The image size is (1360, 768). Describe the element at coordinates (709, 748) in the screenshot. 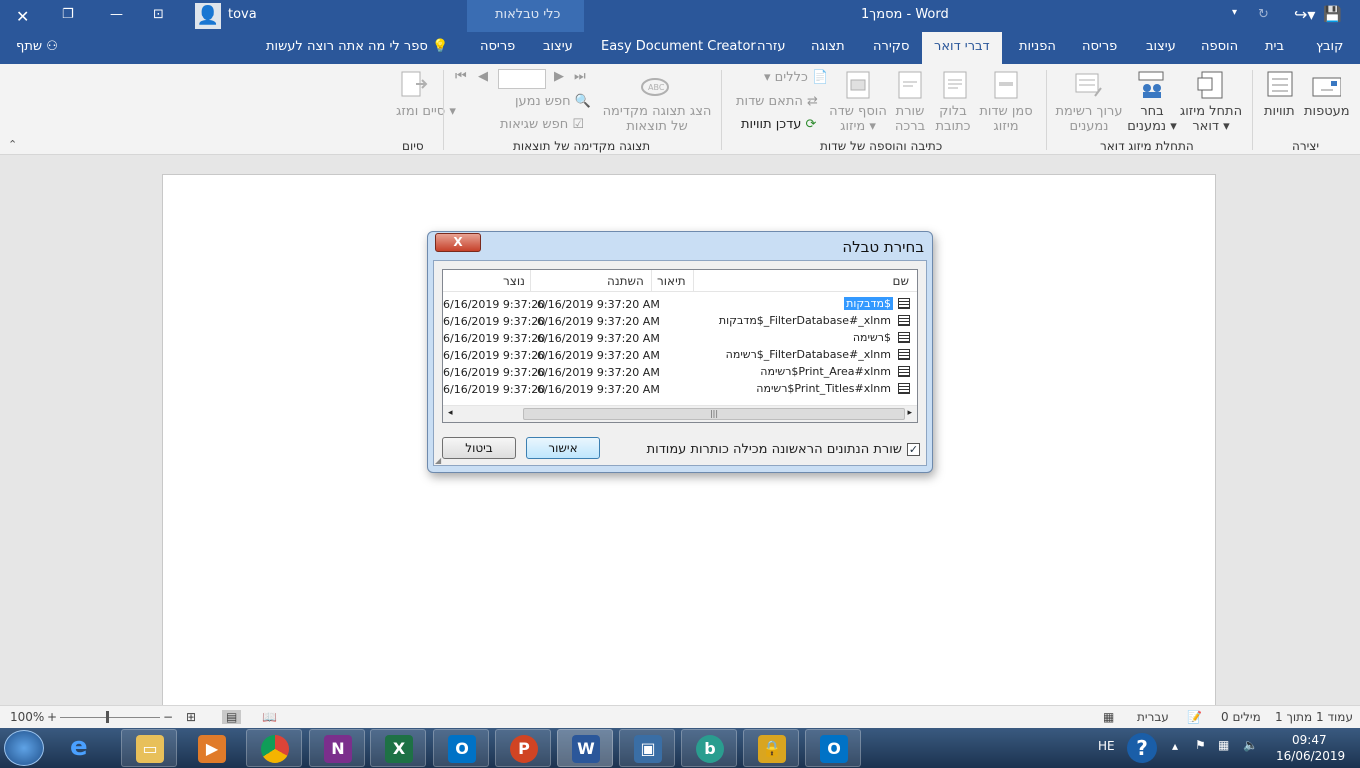

I see `taskbar-app-b: b` at that location.